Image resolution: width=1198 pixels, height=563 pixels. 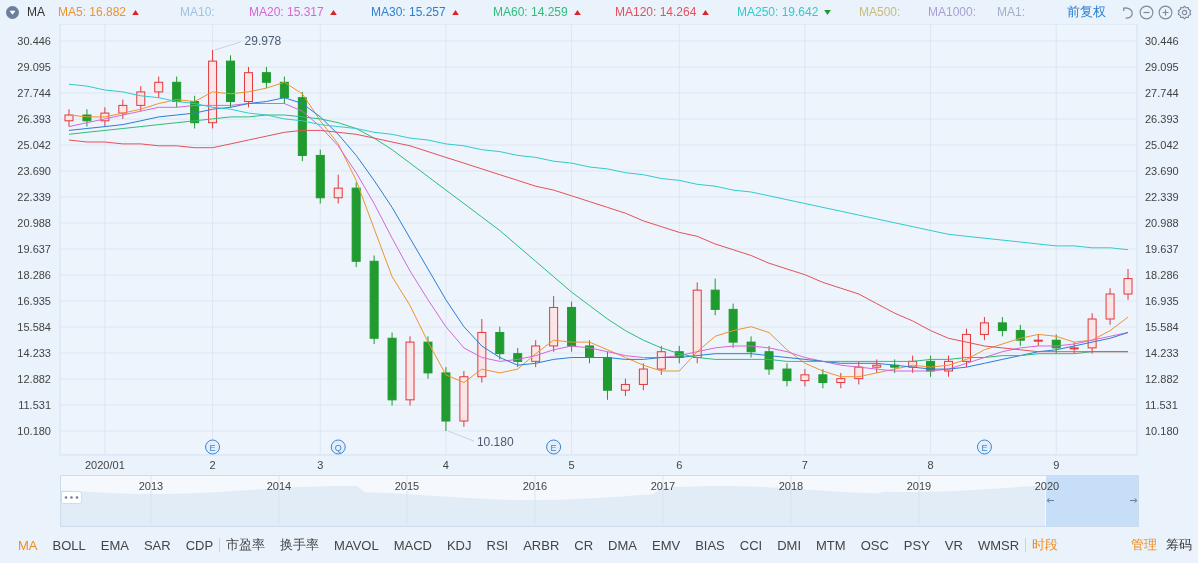 What do you see at coordinates (953, 545) in the screenshot?
I see `indicator-tab: VR` at bounding box center [953, 545].